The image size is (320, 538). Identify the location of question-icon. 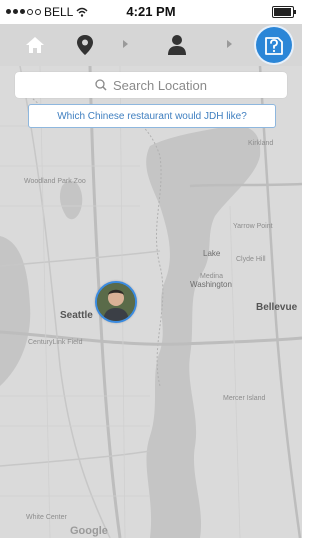
(274, 46).